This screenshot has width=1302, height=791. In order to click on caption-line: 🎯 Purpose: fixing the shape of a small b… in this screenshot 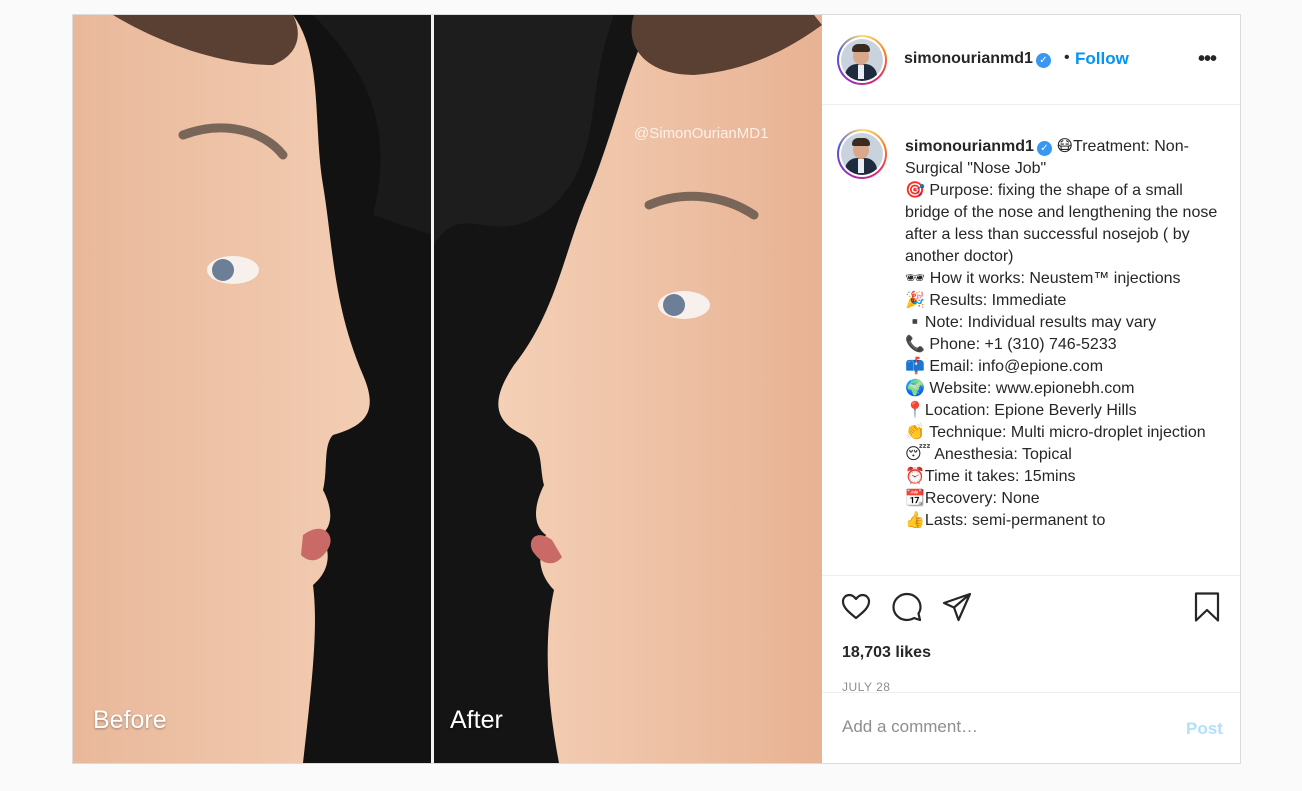, I will do `click(1063, 223)`.